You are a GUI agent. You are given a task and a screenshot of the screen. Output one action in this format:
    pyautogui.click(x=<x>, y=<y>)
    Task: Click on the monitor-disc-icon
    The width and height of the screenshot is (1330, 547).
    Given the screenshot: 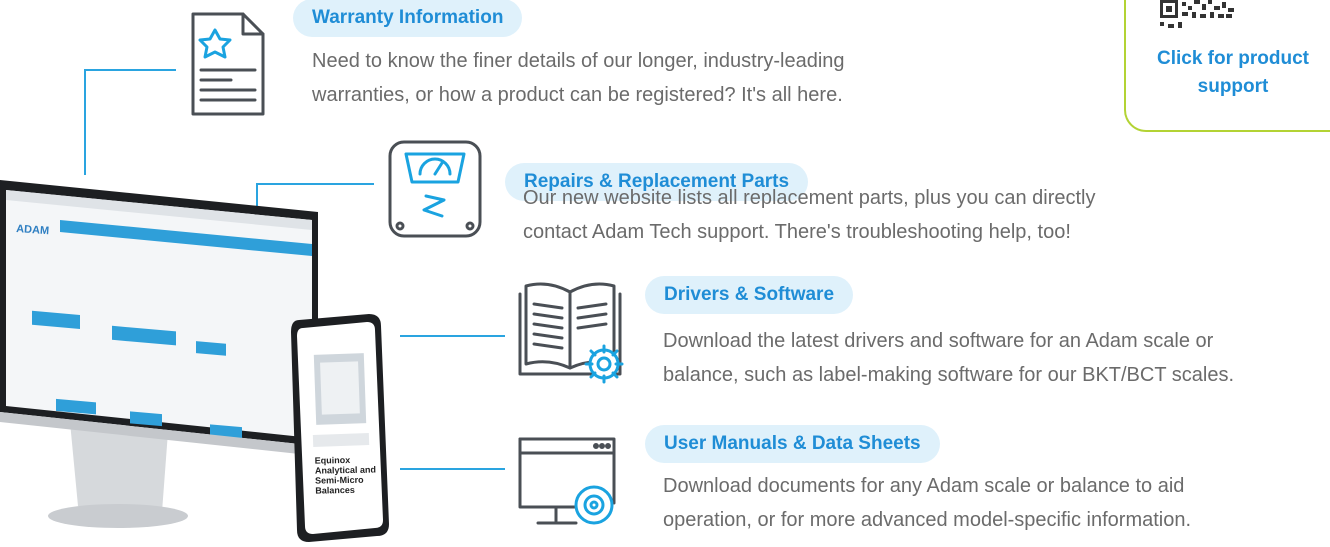 What is the action you would take?
    pyautogui.click(x=566, y=485)
    